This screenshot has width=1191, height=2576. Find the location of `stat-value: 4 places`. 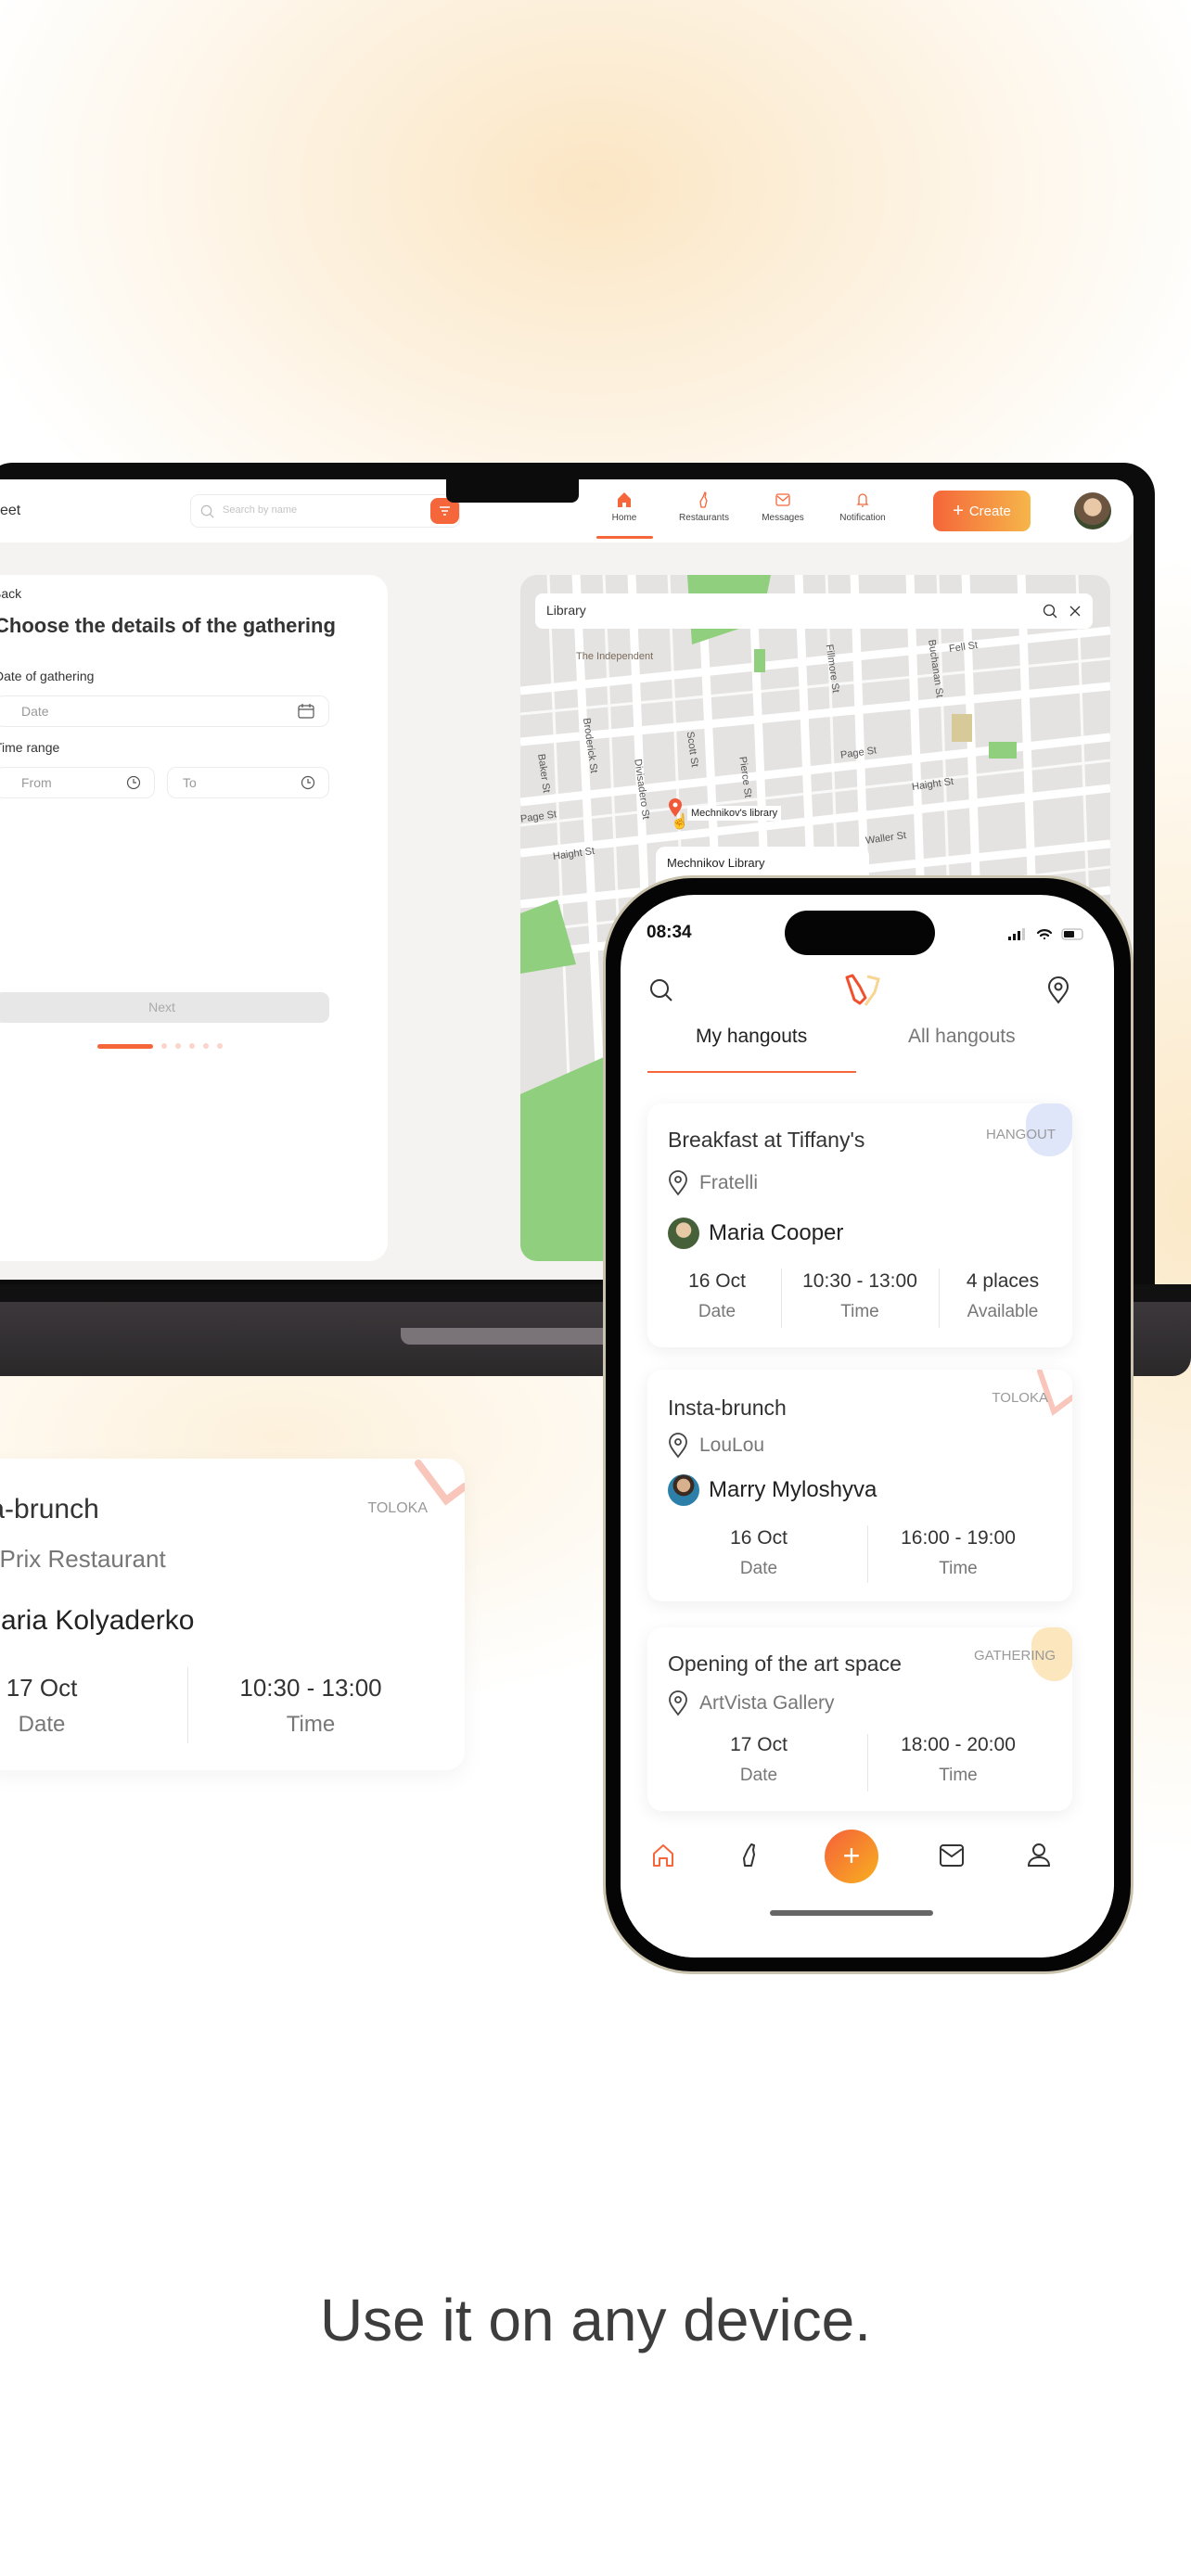

stat-value: 4 places is located at coordinates (1003, 1281).